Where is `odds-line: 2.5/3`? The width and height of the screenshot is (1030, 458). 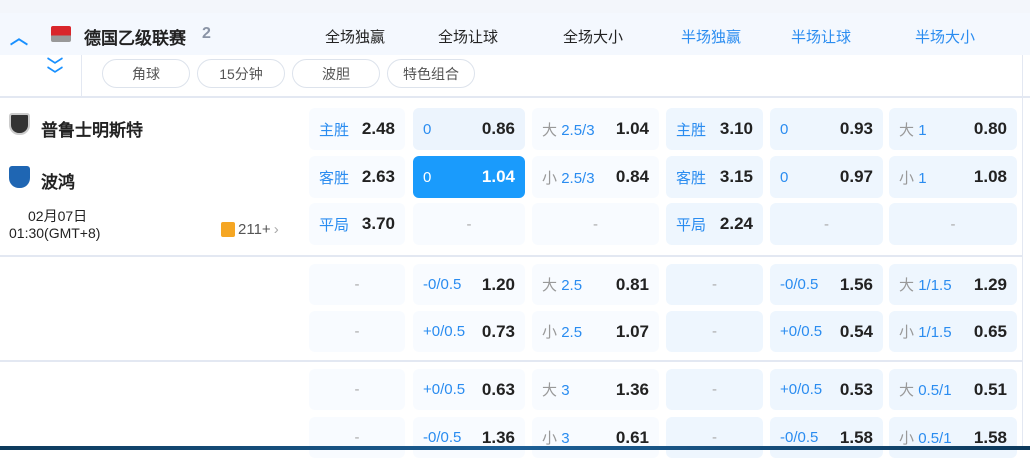
odds-line: 2.5/3 is located at coordinates (578, 130).